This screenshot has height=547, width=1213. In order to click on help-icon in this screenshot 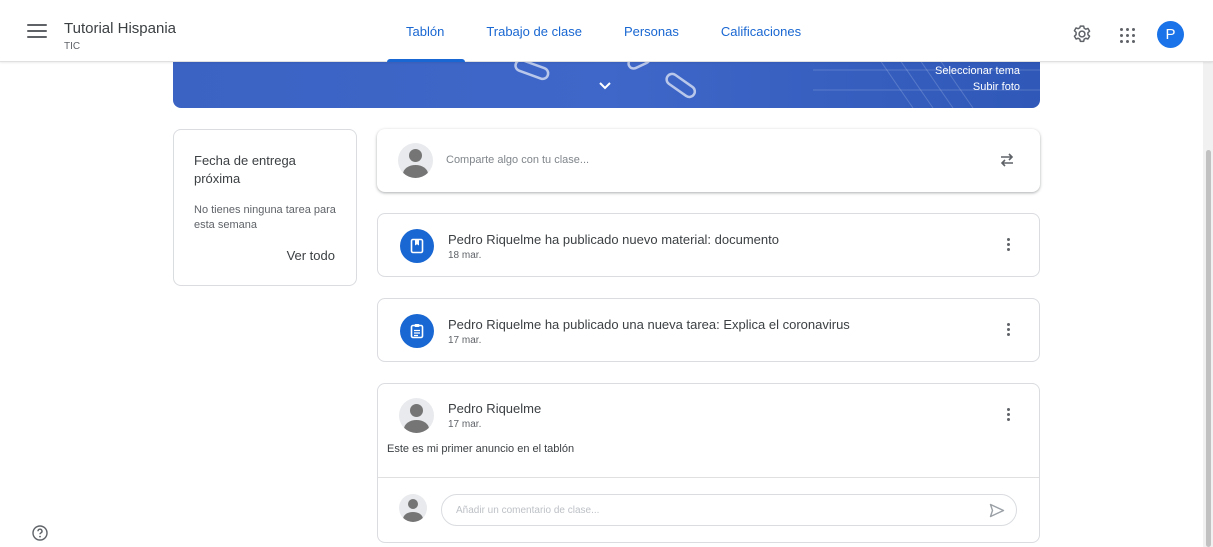, I will do `click(40, 533)`.